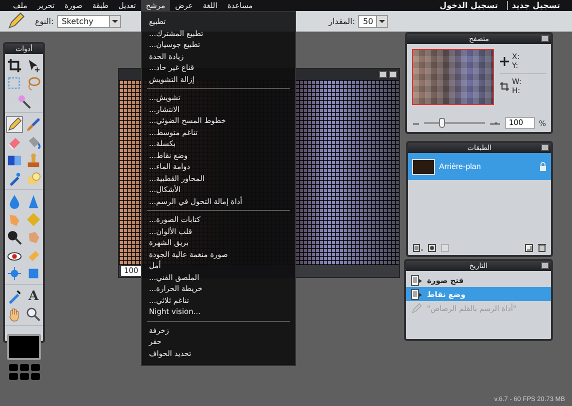 The width and height of the screenshot is (572, 406). Describe the element at coordinates (24, 347) in the screenshot. I see `color-swatch` at that location.